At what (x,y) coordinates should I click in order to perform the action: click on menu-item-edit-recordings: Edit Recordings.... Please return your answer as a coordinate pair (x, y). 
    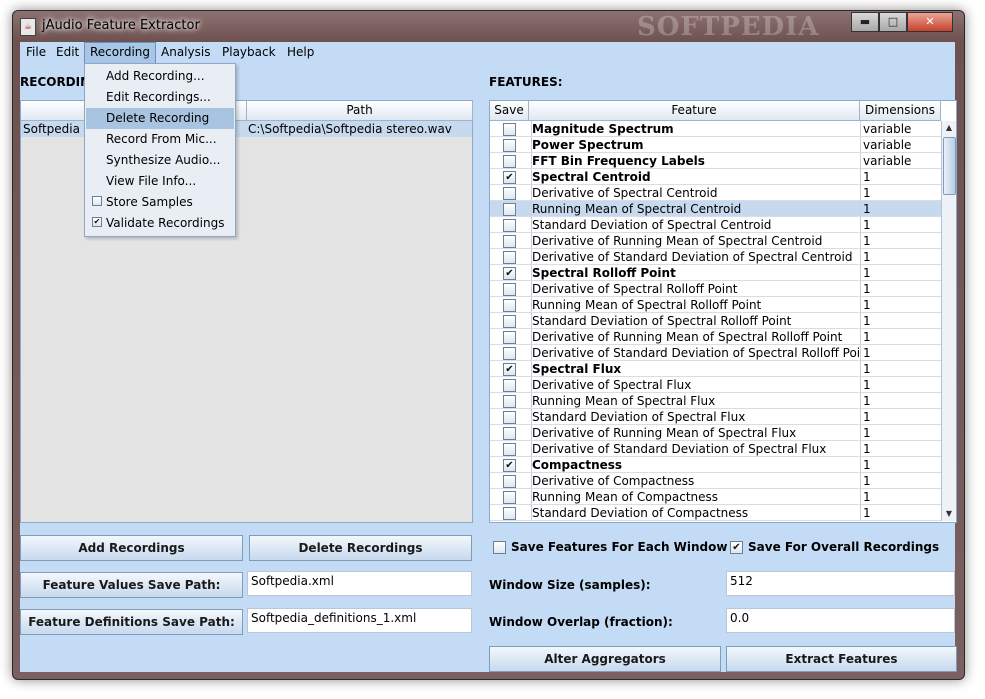
    Looking at the image, I should click on (160, 97).